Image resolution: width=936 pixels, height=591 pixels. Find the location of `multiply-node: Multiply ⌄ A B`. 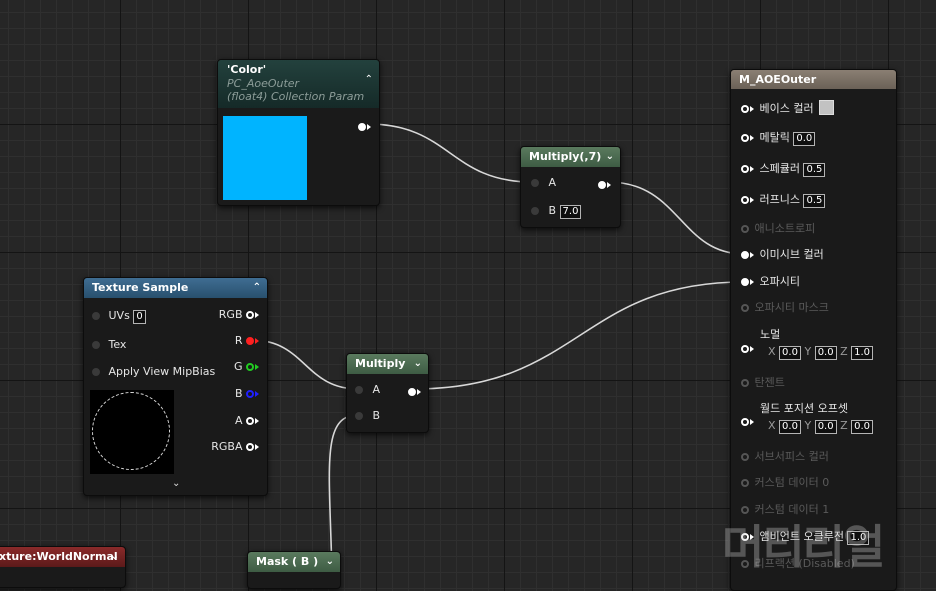

multiply-node: Multiply ⌄ A B is located at coordinates (387, 393).